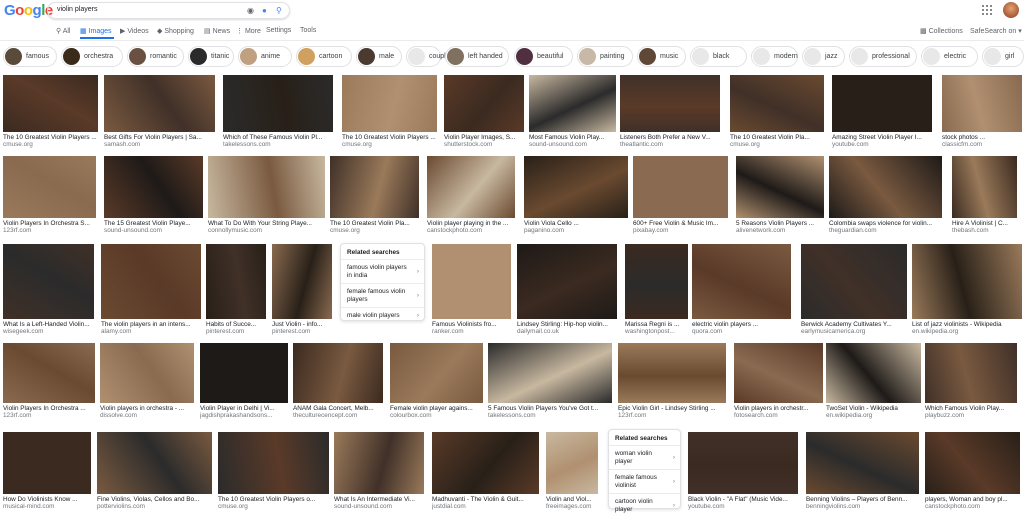  Describe the element at coordinates (661, 56) in the screenshot. I see `chip-music: music` at that location.